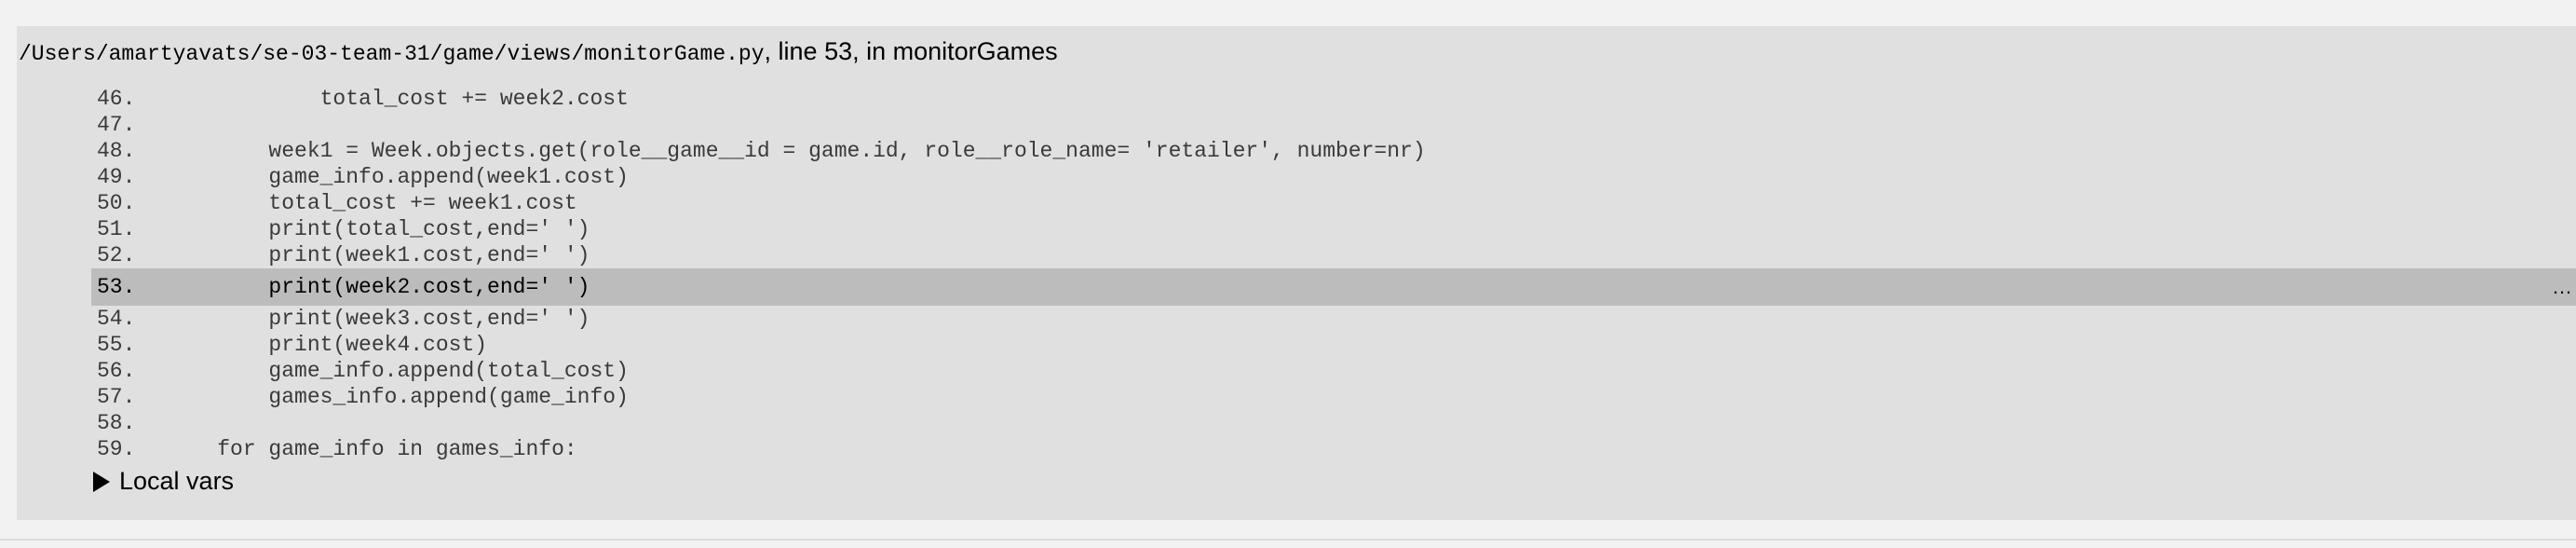  What do you see at coordinates (397, 177) in the screenshot?
I see `line-code: game_info.append(week1.cost)` at bounding box center [397, 177].